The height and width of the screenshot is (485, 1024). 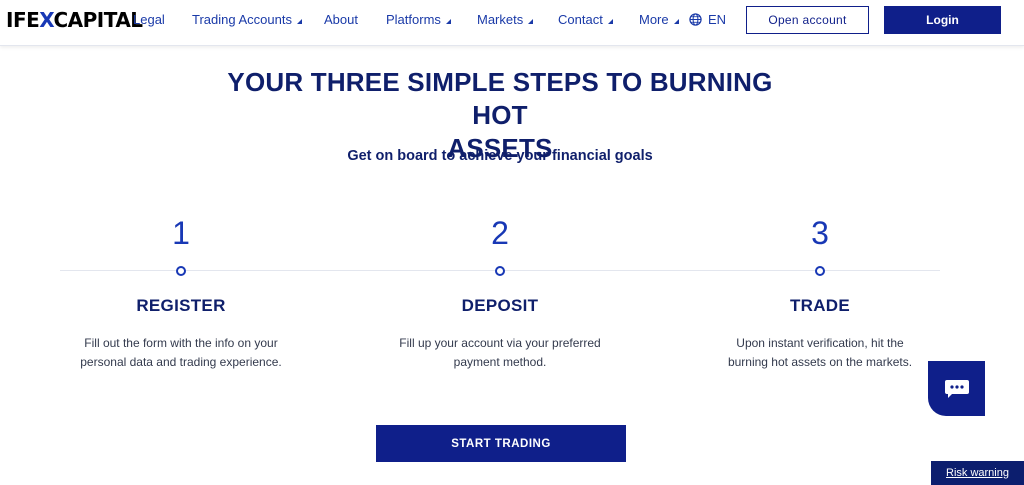 I want to click on nav-item-trading-accounts: Trading Accounts, so click(x=247, y=19).